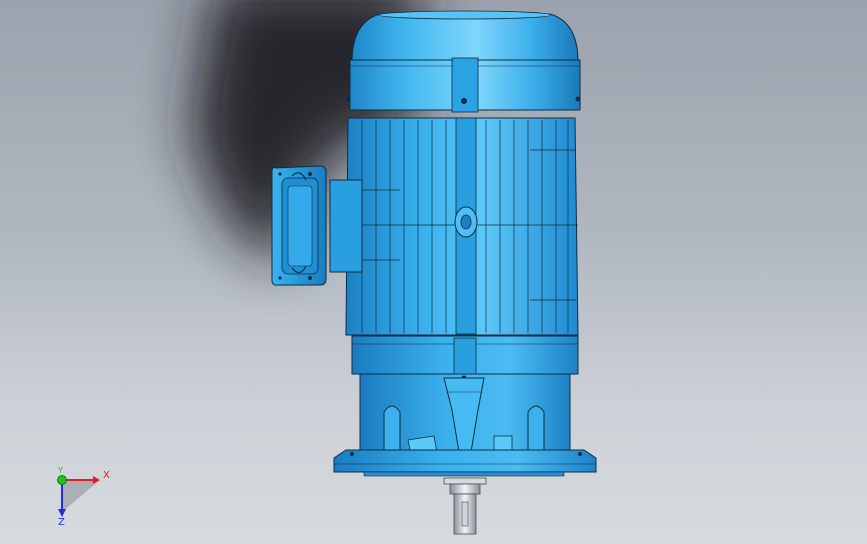 The height and width of the screenshot is (544, 867). What do you see at coordinates (60, 470) in the screenshot?
I see `y-axis-label: Y` at bounding box center [60, 470].